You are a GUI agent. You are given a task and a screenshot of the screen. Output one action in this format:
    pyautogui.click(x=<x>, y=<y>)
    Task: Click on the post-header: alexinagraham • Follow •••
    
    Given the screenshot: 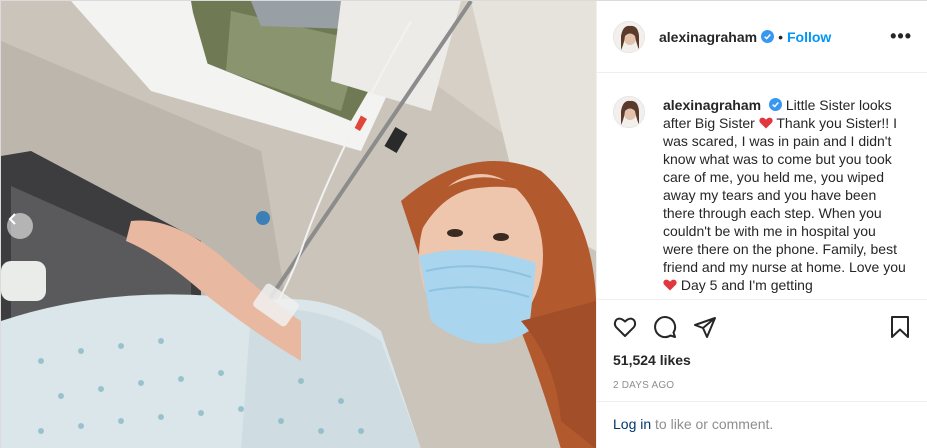 What is the action you would take?
    pyautogui.click(x=762, y=37)
    